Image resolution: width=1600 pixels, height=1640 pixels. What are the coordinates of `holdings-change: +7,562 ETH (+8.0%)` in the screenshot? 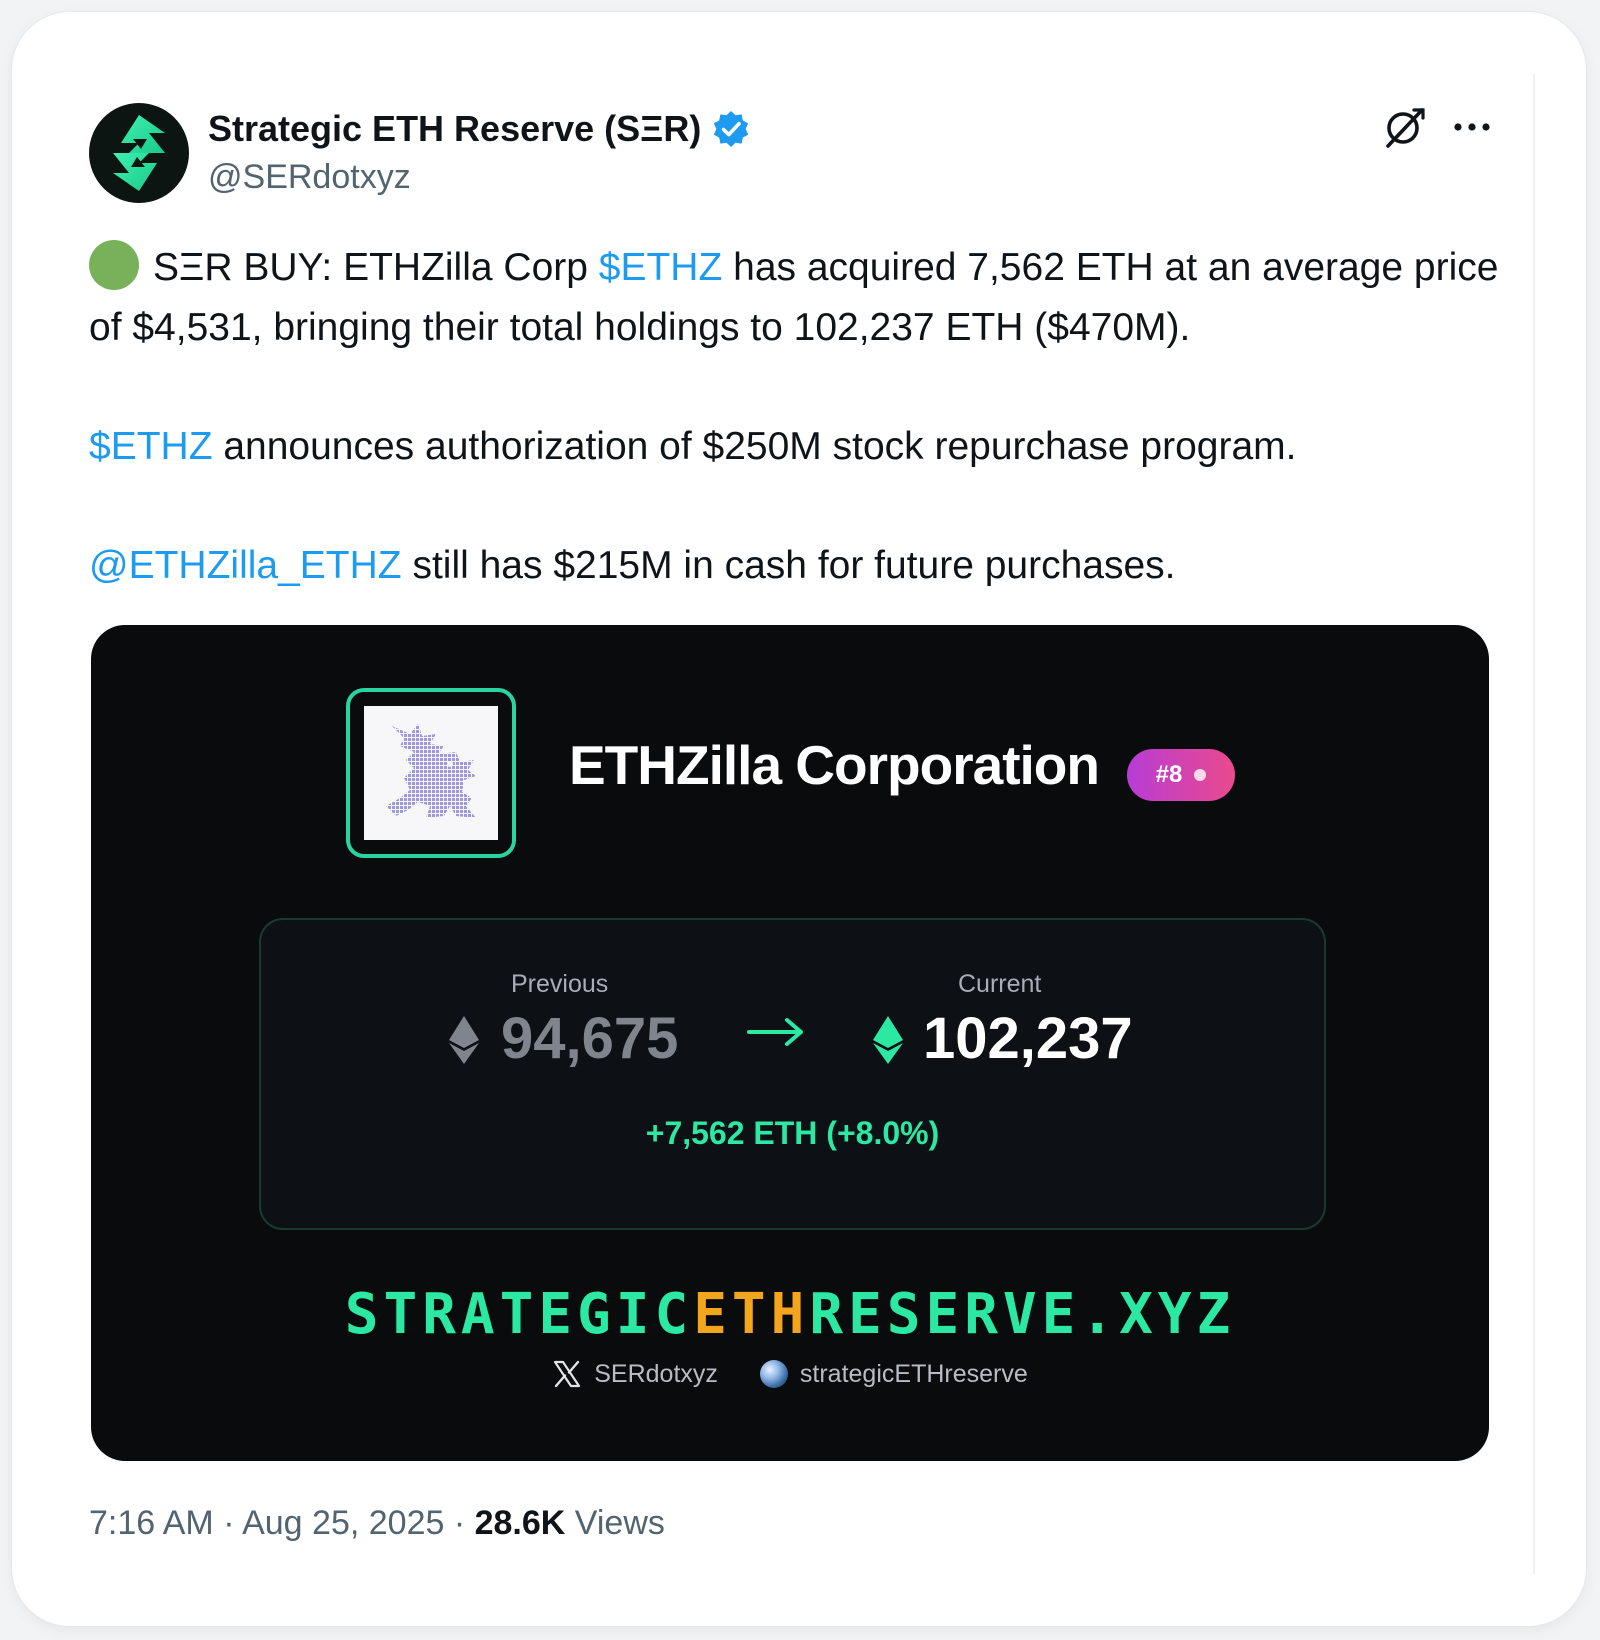 It's located at (792, 1133).